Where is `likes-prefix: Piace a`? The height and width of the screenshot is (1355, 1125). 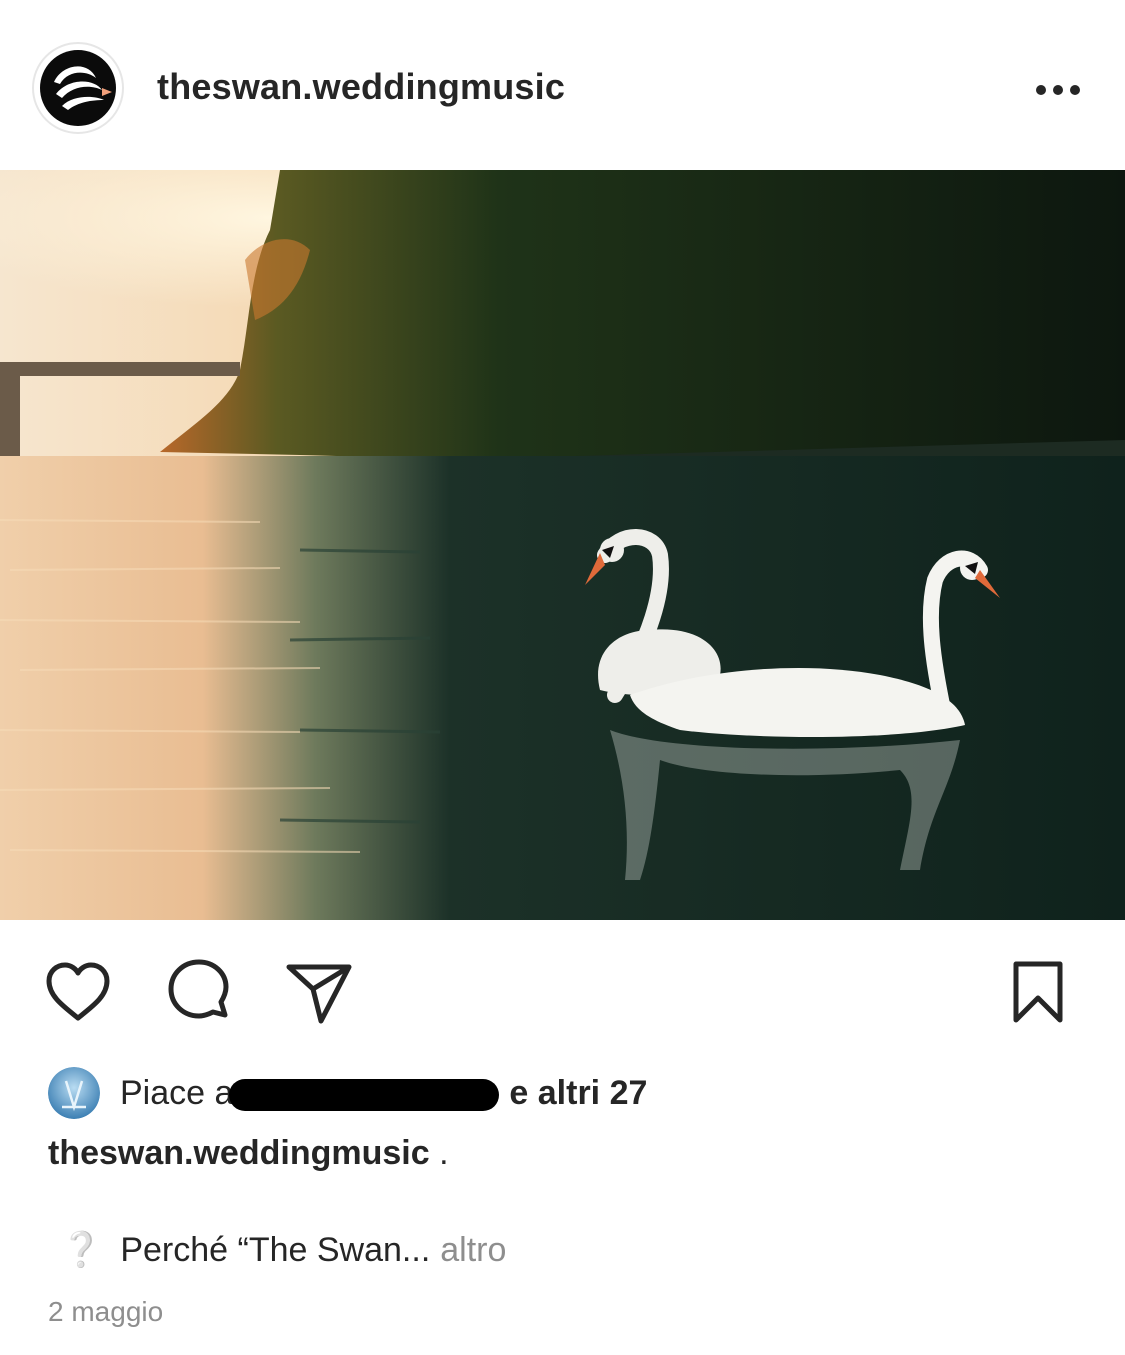 likes-prefix: Piace a is located at coordinates (177, 1092).